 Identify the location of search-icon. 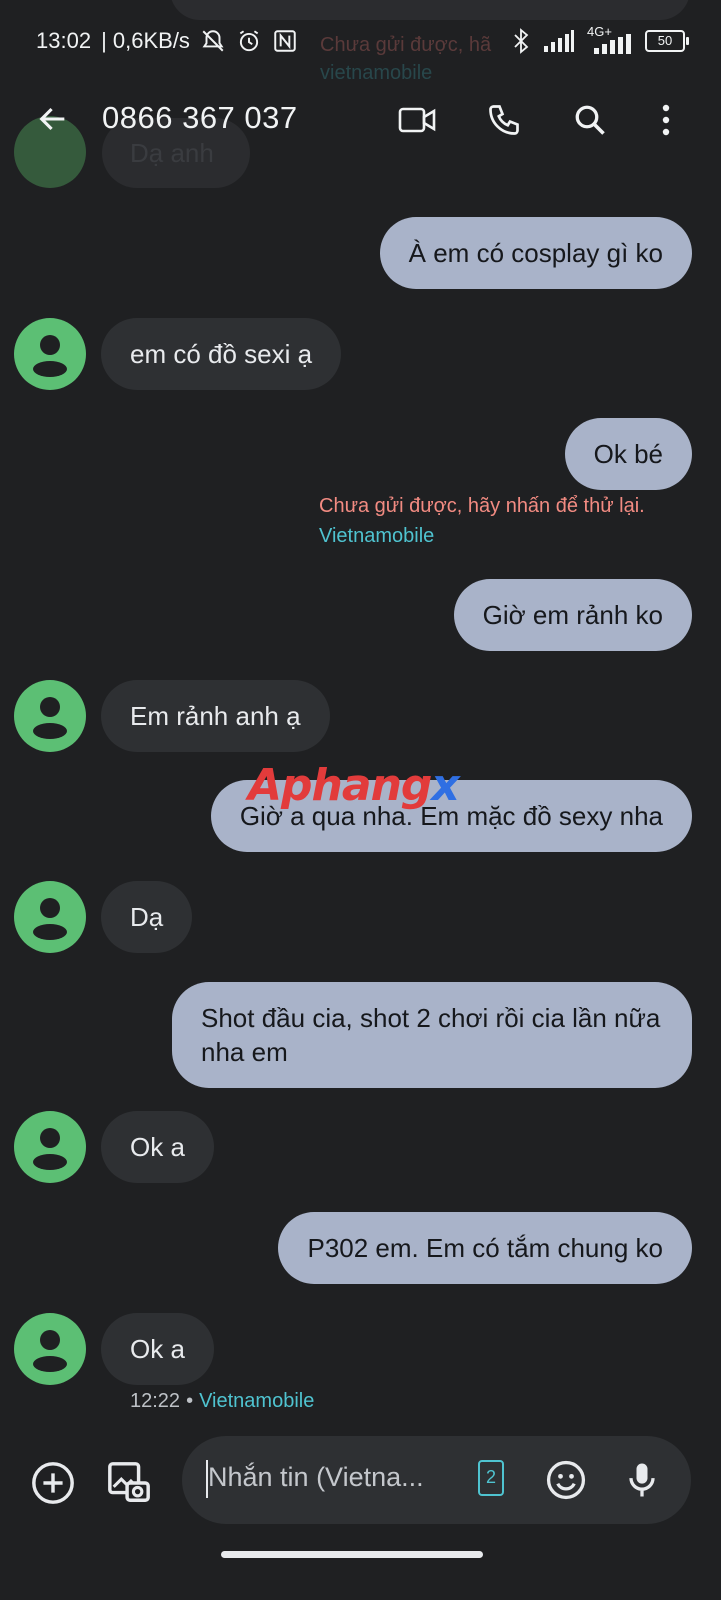
(590, 120).